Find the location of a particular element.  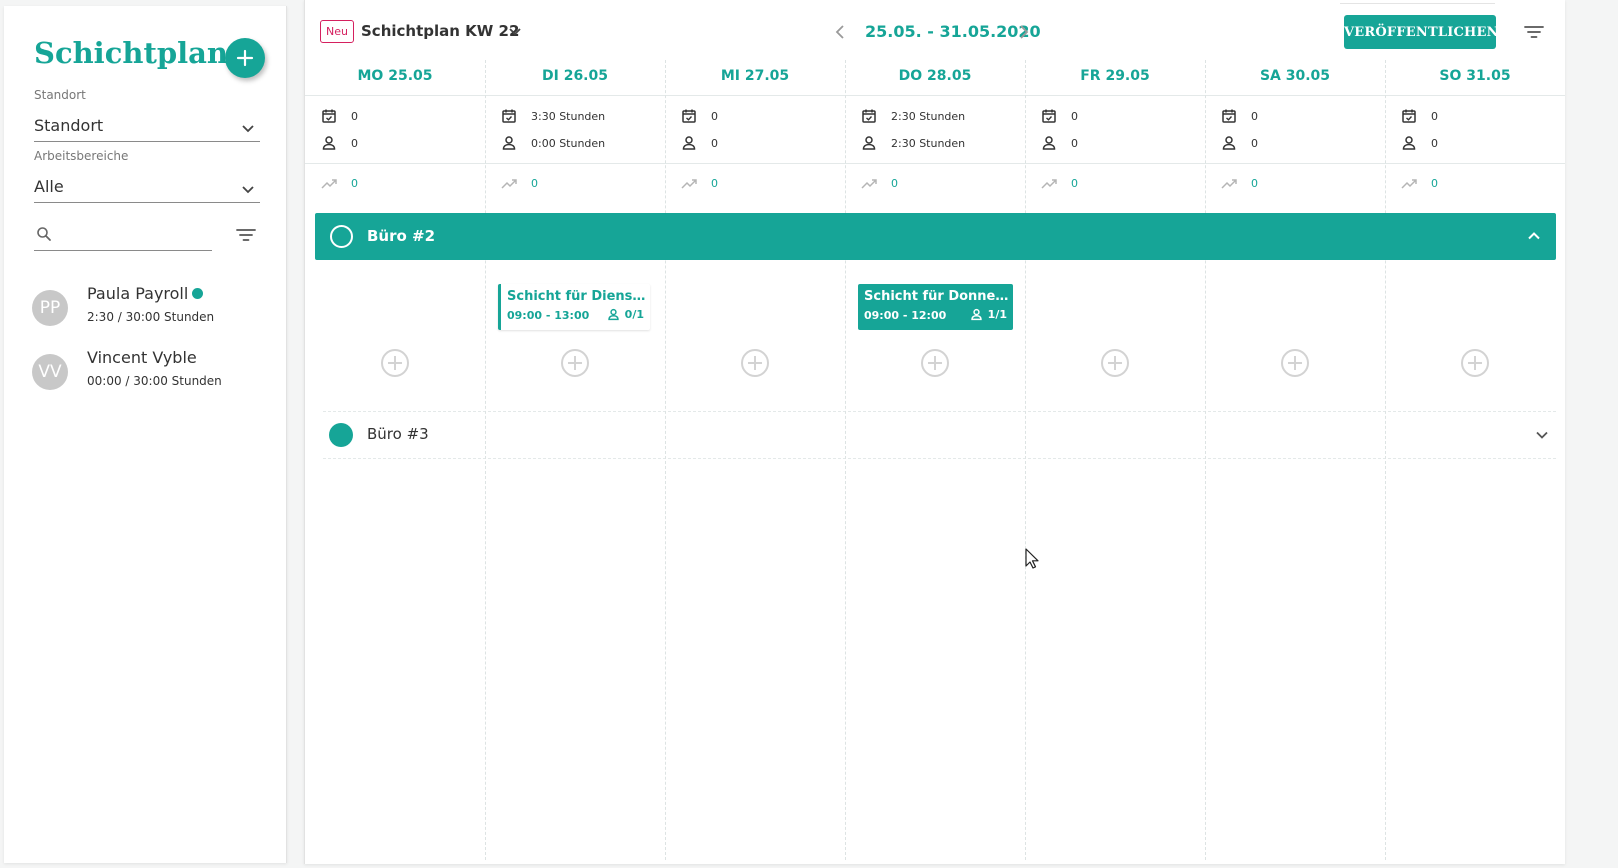

chevron-right-icon is located at coordinates (1024, 32).